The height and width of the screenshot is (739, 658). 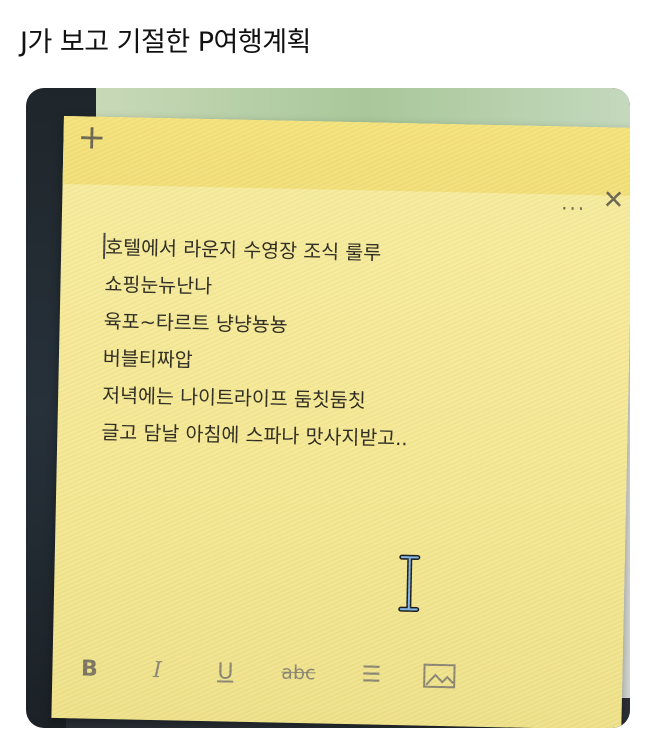 I want to click on underline-button: U, so click(x=225, y=672).